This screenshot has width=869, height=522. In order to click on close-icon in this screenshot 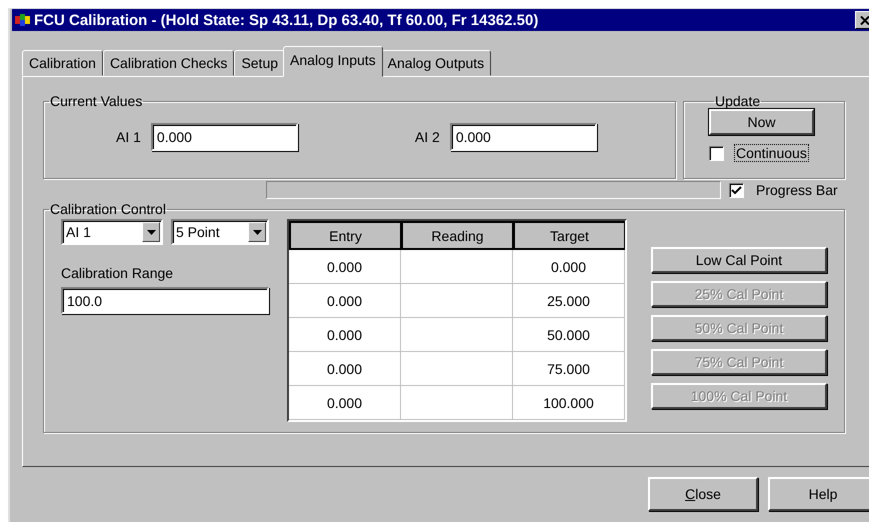, I will do `click(864, 20)`.